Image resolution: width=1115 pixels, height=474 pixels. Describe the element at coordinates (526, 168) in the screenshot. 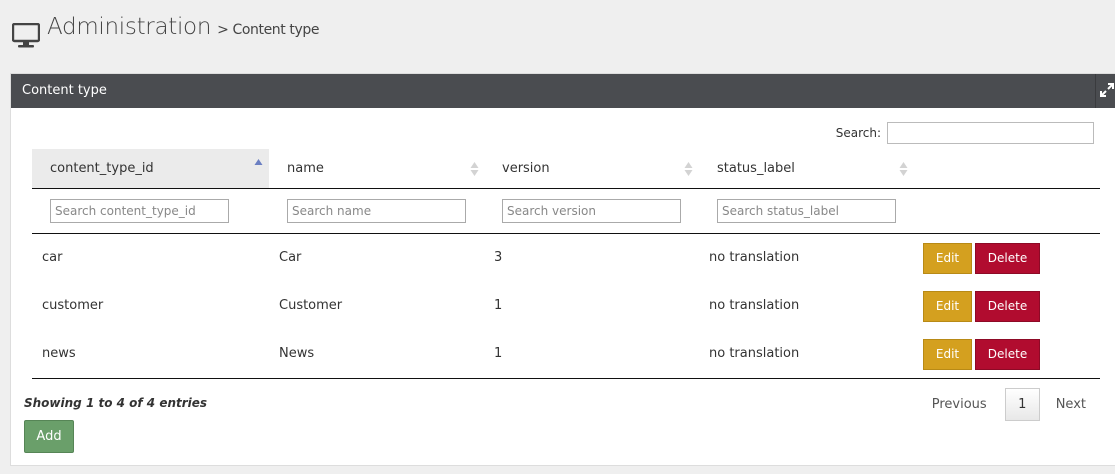

I see `column-header-label: version` at that location.